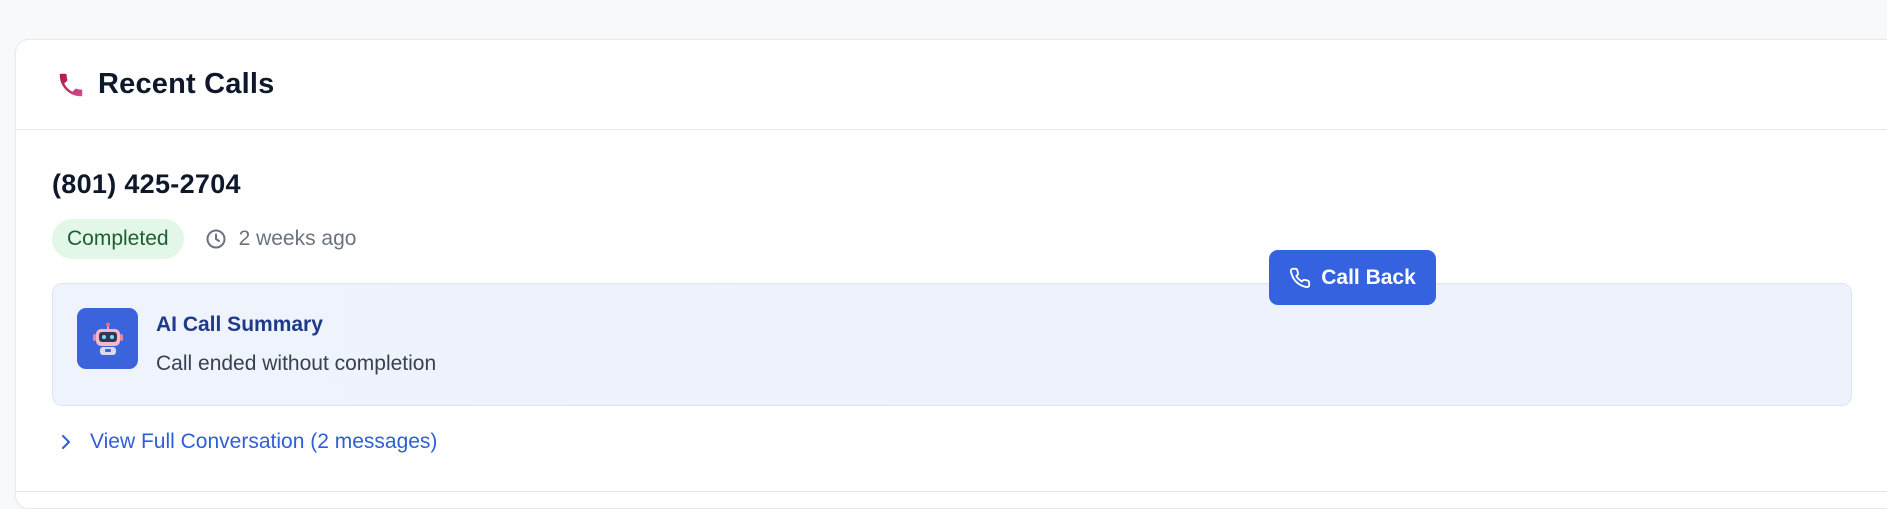  I want to click on card-title: Recent Calls, so click(186, 84).